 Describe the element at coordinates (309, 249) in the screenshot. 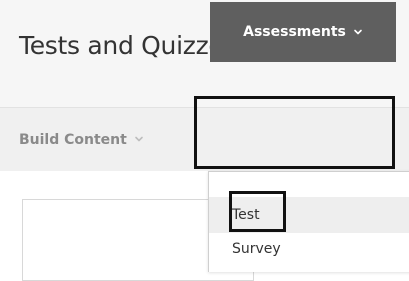

I see `menu-item-survey: Survey` at that location.